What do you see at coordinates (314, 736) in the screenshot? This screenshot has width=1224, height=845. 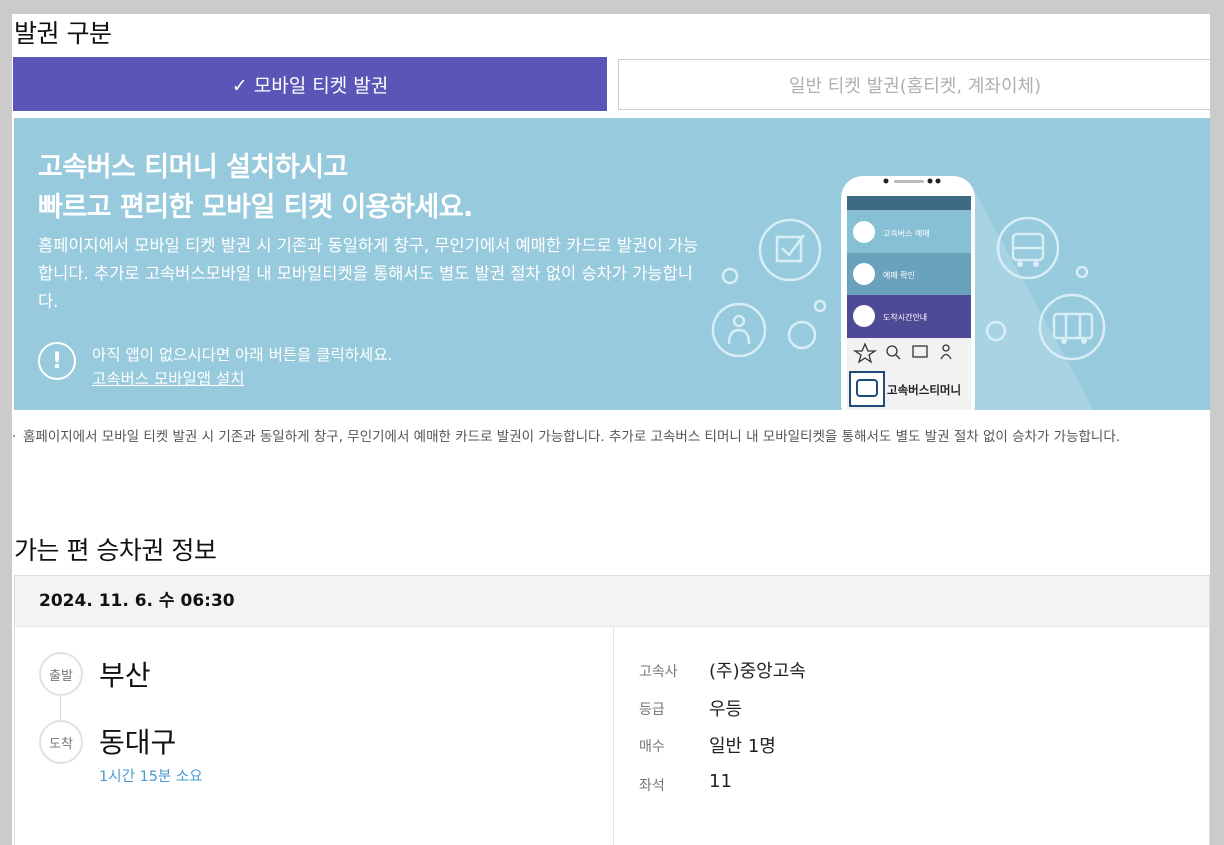 I see `route-panel: 출발 부산 도착 동대구 1시간 15분 소요` at bounding box center [314, 736].